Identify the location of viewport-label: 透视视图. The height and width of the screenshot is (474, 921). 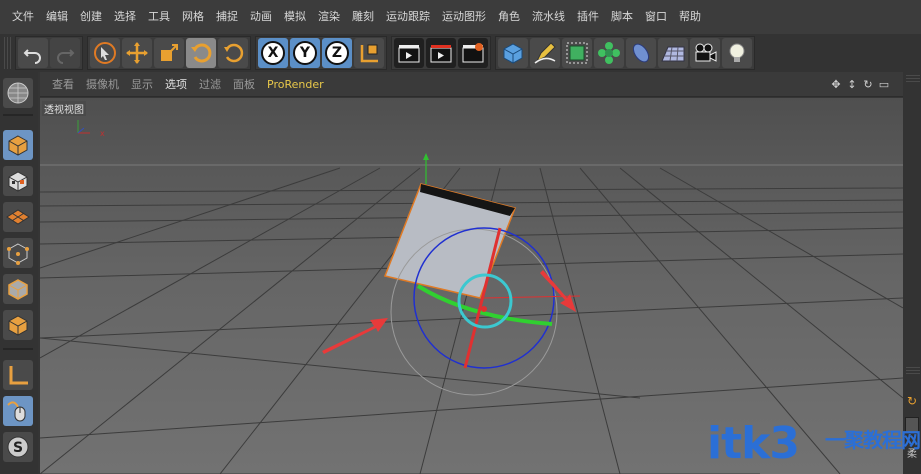
(64, 108).